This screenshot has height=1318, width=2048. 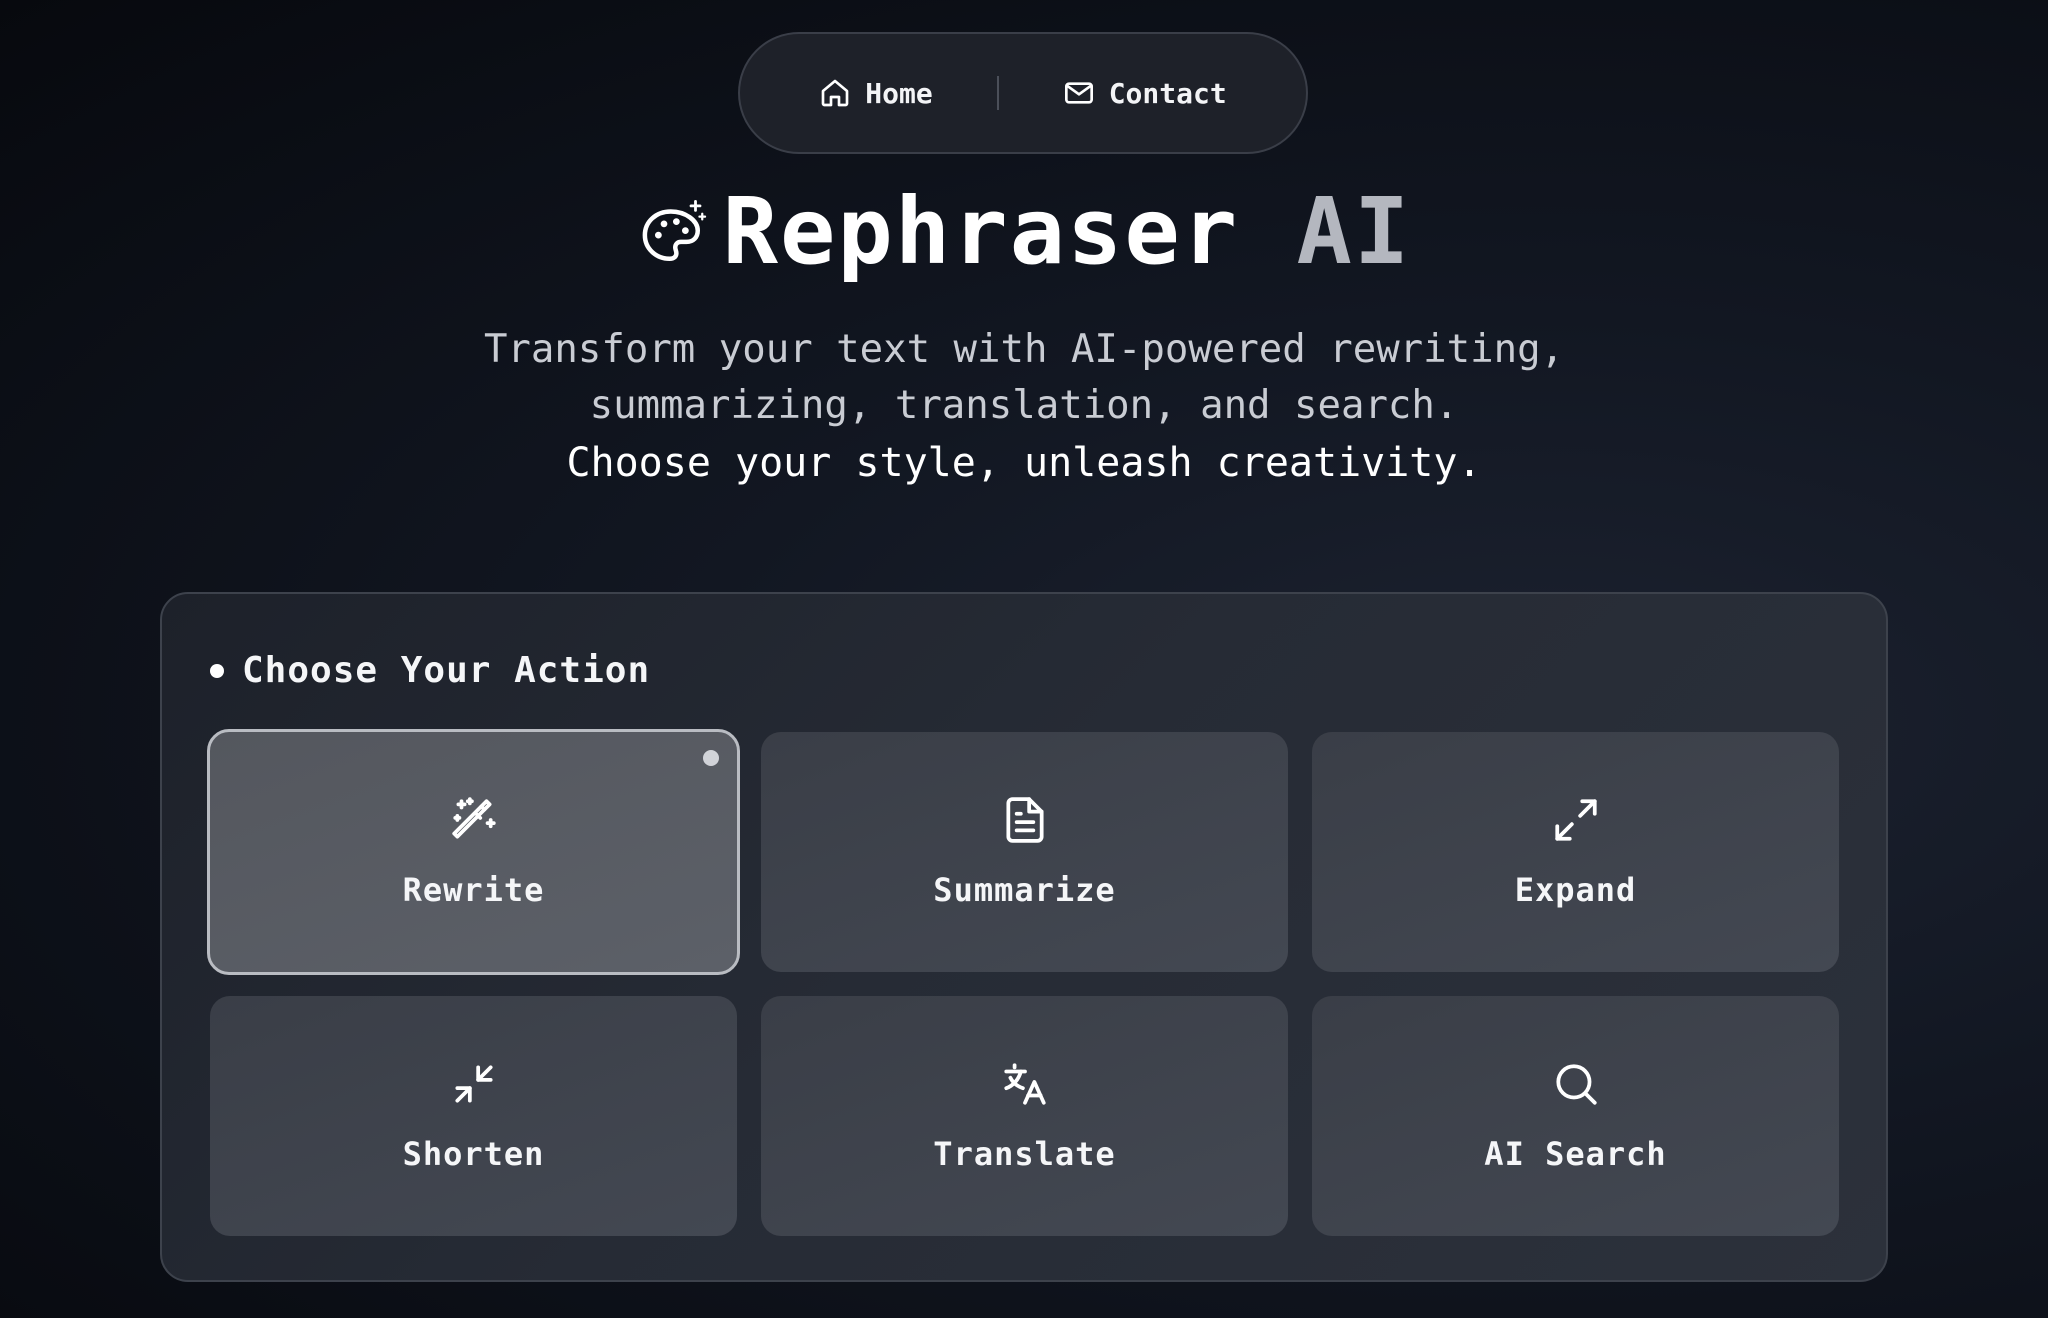 I want to click on nav-home-label: Home, so click(x=899, y=93).